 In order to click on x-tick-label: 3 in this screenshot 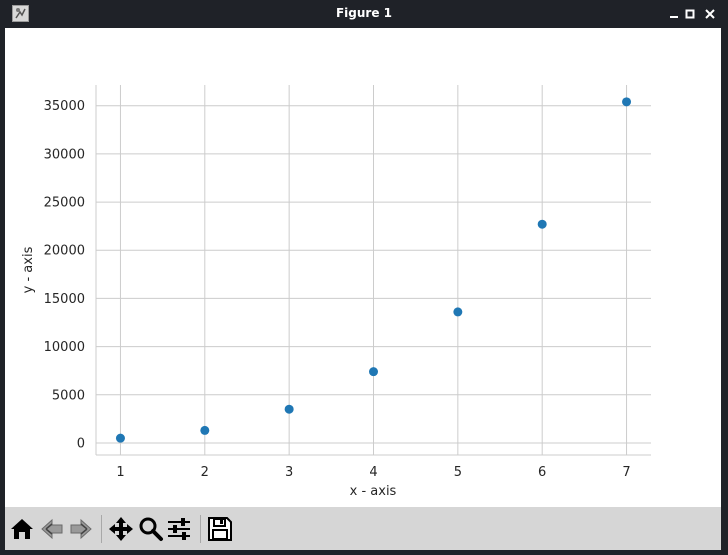, I will do `click(289, 472)`.